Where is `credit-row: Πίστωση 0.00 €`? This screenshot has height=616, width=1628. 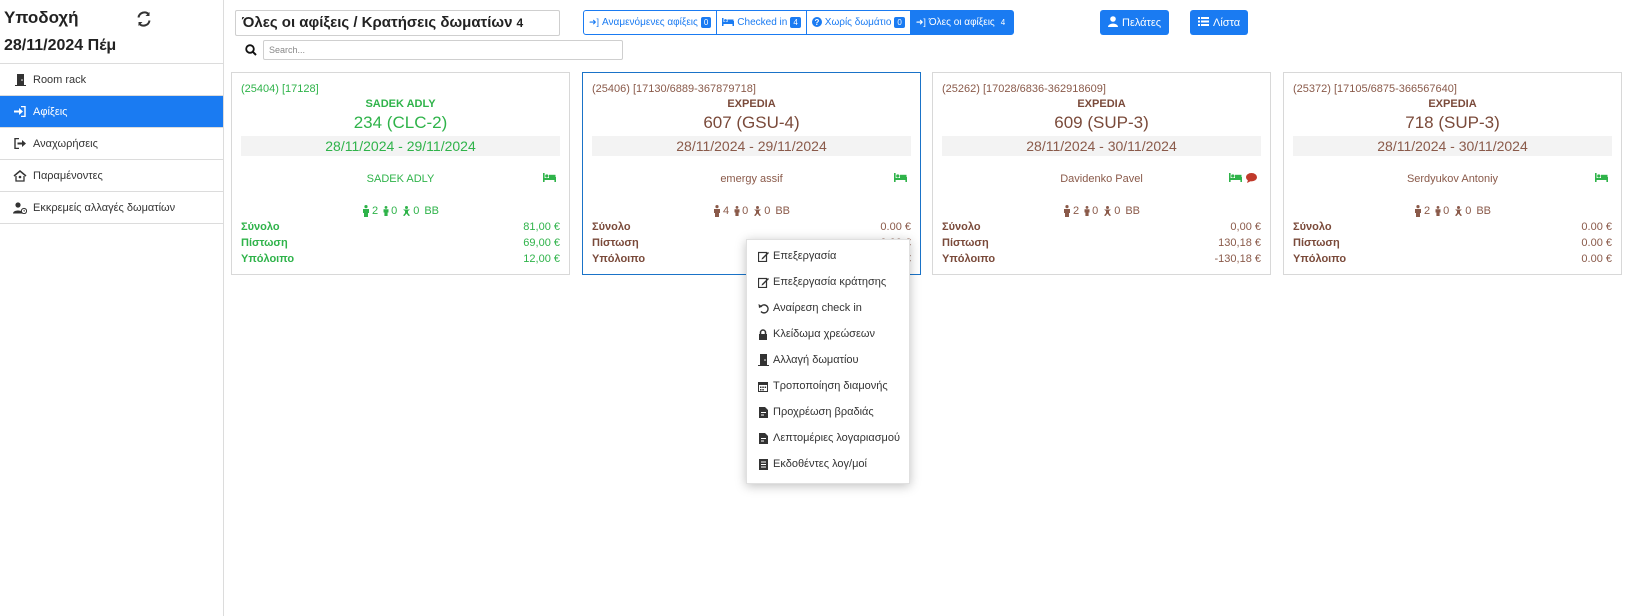
credit-row: Πίστωση 0.00 € is located at coordinates (1452, 243).